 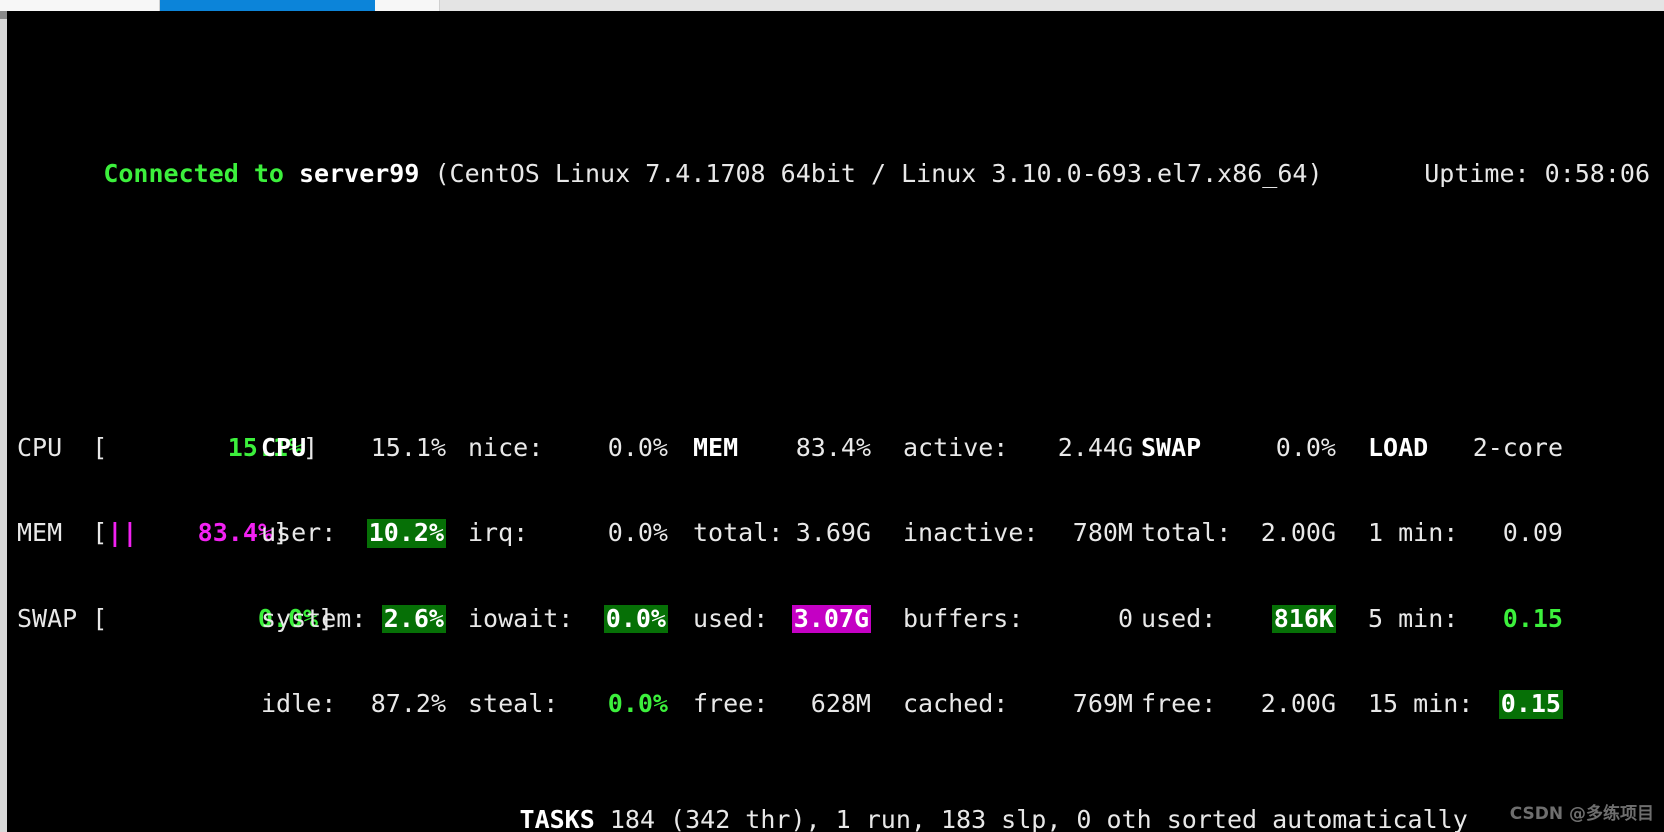 What do you see at coordinates (637, 447) in the screenshot?
I see `cpu-nice-value: 0.0%` at bounding box center [637, 447].